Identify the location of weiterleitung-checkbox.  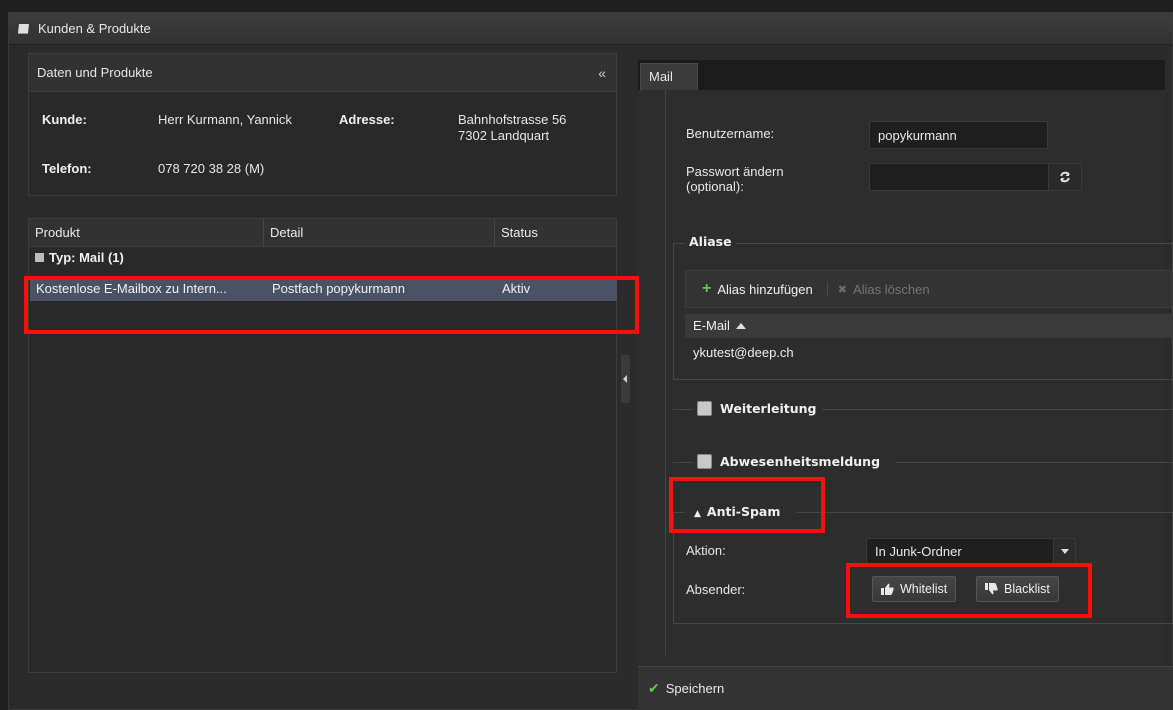
(704, 408).